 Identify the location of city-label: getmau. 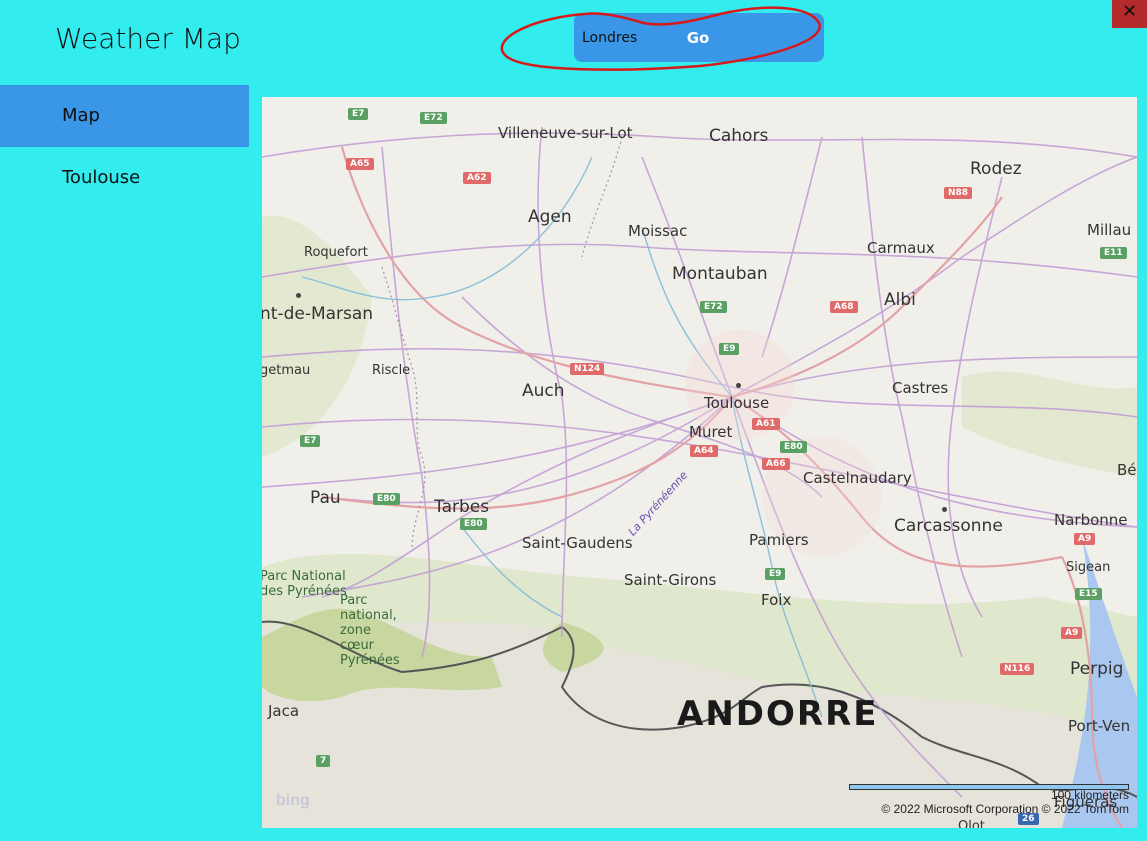
(286, 370).